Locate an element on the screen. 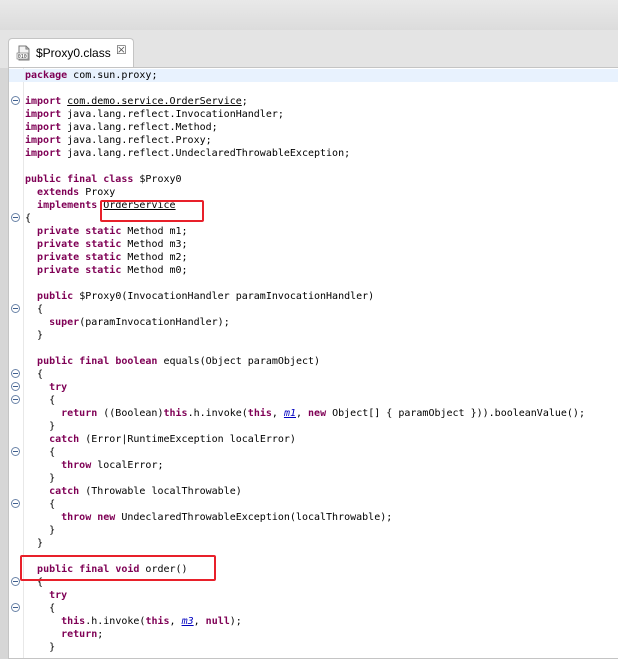  code-line: import java.lang.reflect.Method; is located at coordinates (121, 127).